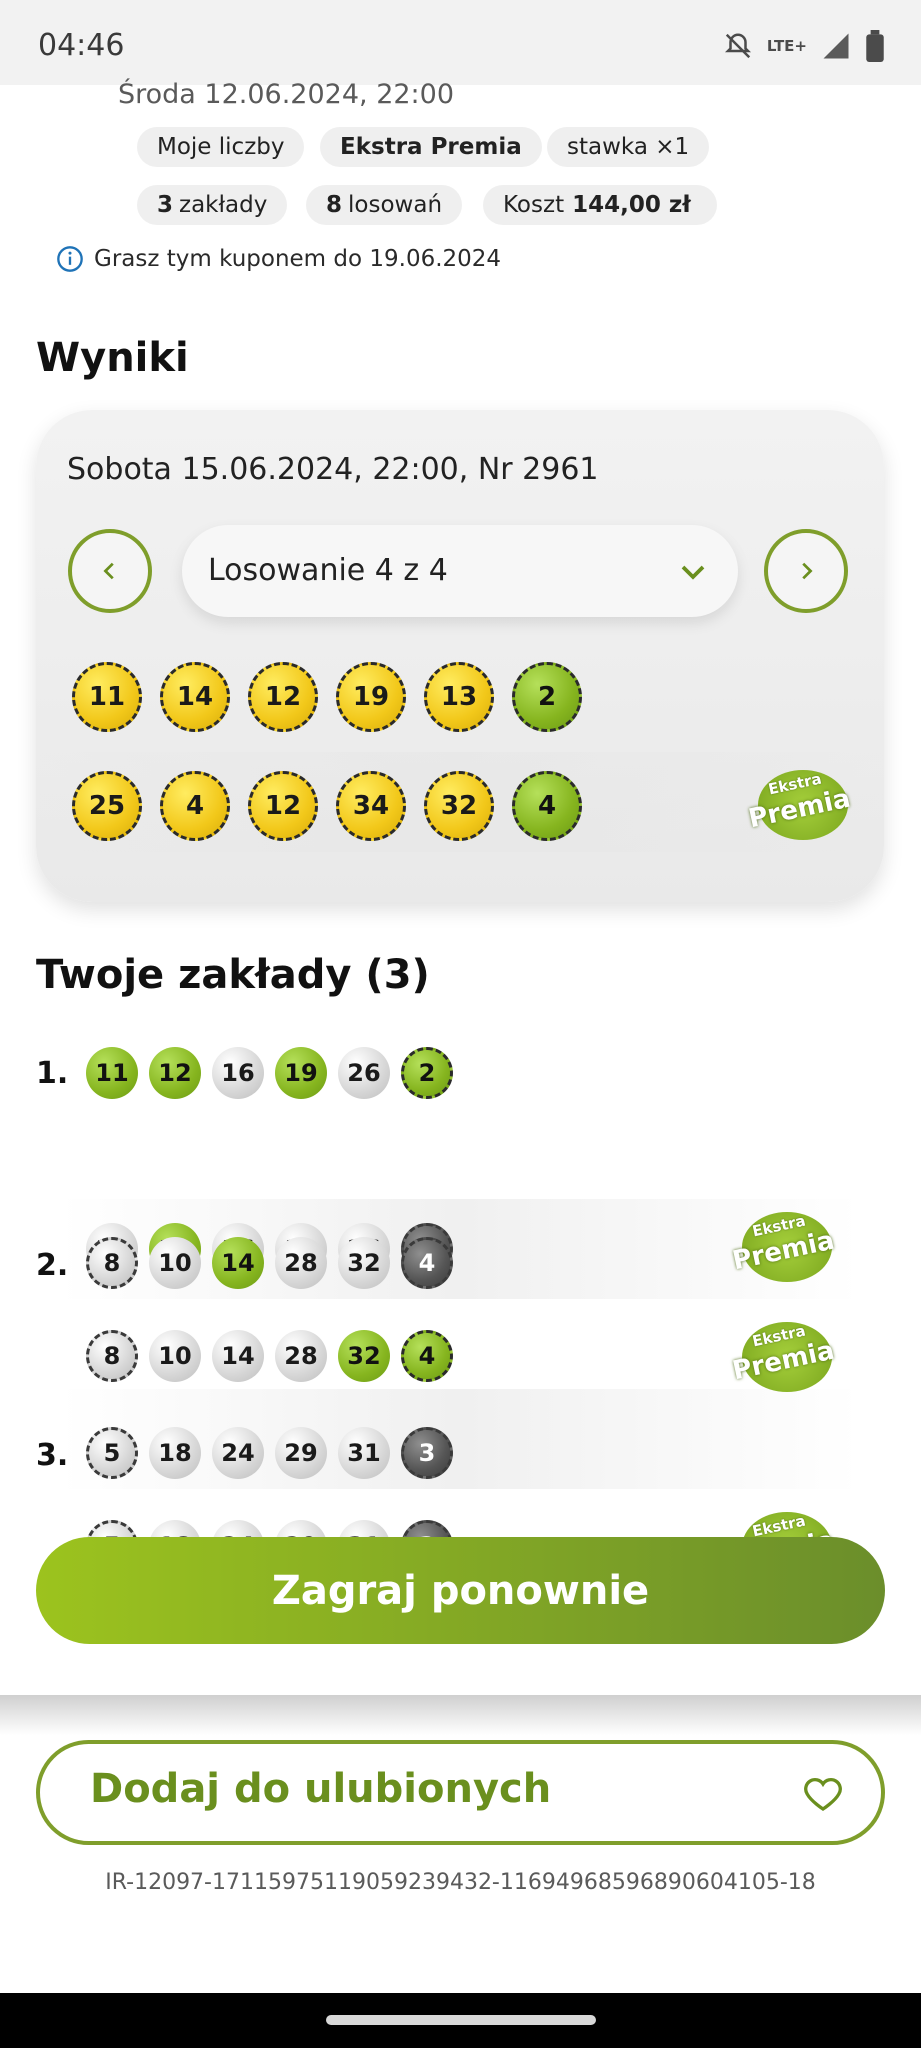  What do you see at coordinates (364, 1453) in the screenshot?
I see `bet-ball: 31` at bounding box center [364, 1453].